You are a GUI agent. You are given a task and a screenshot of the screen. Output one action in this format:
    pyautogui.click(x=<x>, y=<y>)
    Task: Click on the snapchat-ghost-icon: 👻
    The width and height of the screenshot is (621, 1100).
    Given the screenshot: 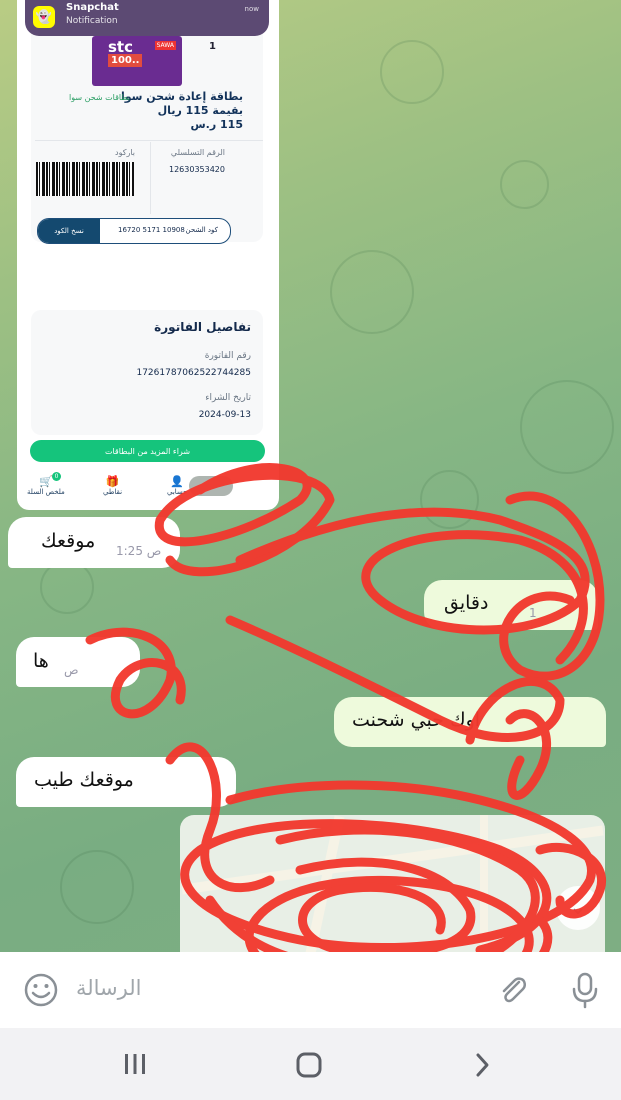 What is the action you would take?
    pyautogui.click(x=44, y=17)
    